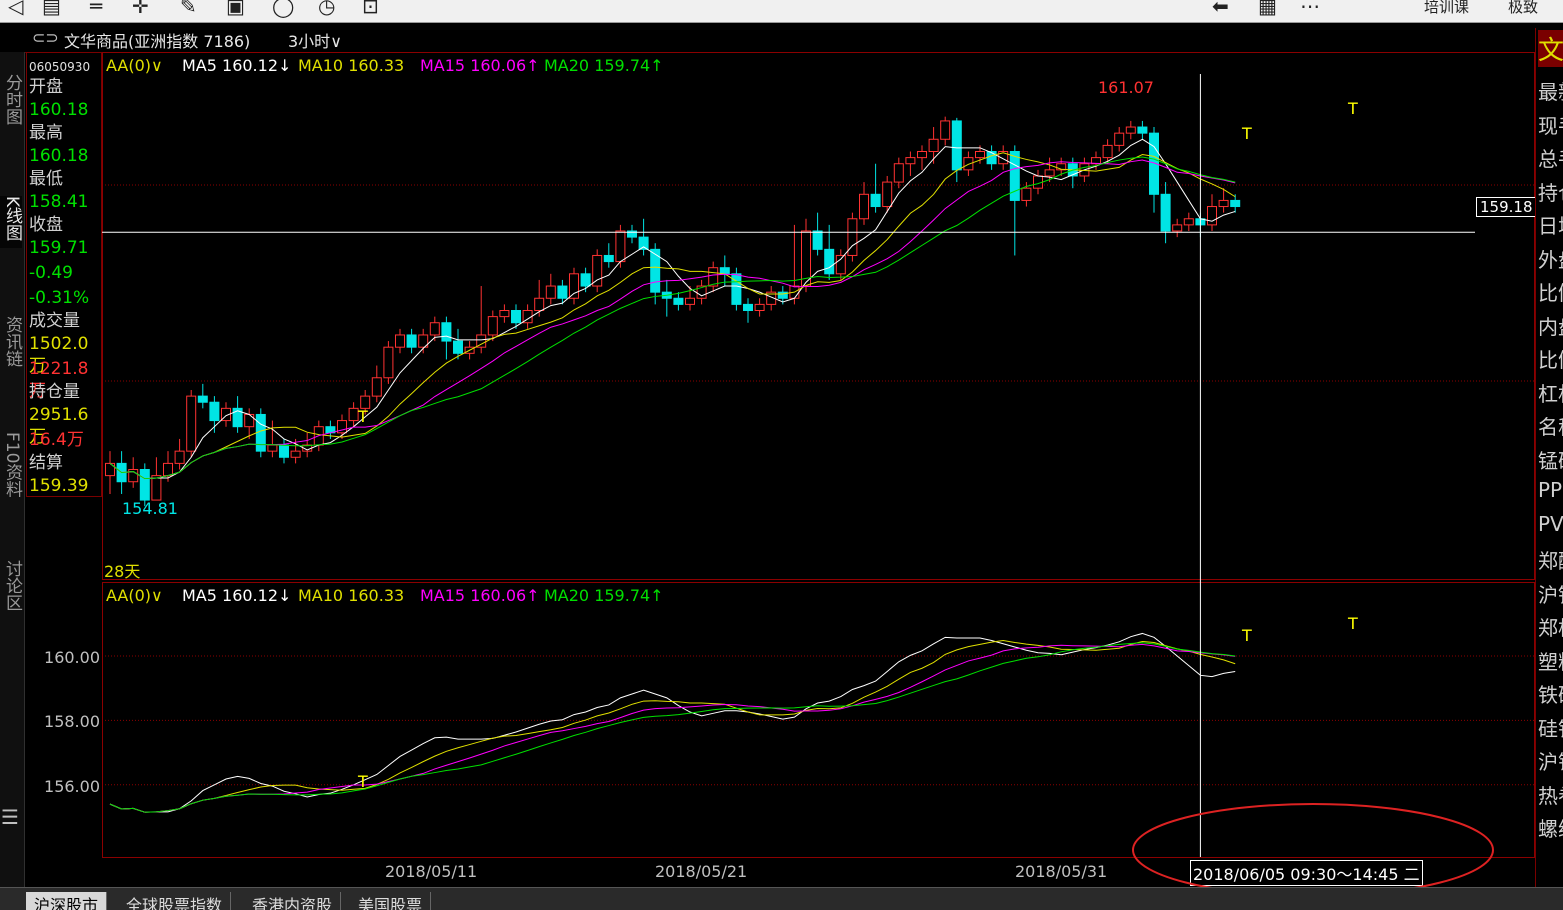  What do you see at coordinates (1550, 760) in the screenshot?
I see `right-panel-item: 沪锌` at bounding box center [1550, 760].